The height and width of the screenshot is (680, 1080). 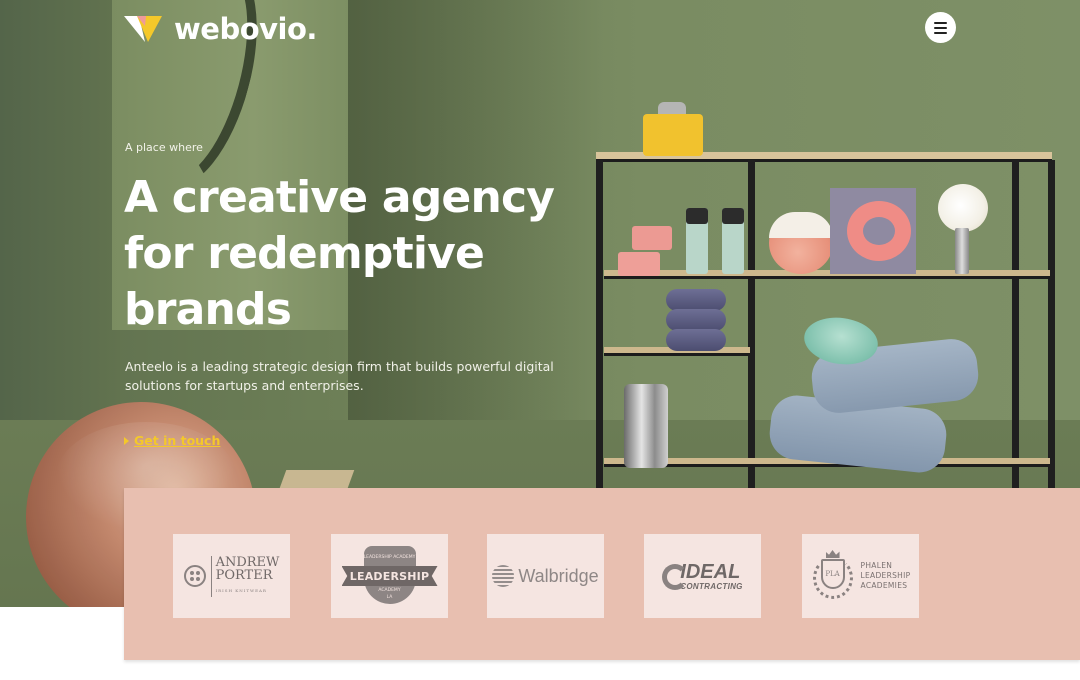 I want to click on logo-mark-icon, so click(x=143, y=29).